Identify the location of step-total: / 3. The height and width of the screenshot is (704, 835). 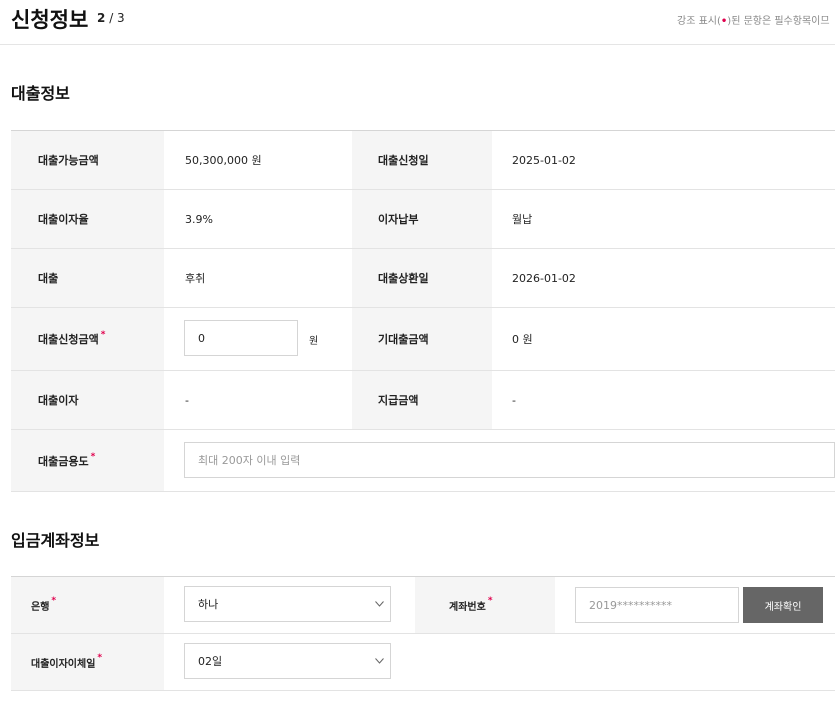
(117, 18).